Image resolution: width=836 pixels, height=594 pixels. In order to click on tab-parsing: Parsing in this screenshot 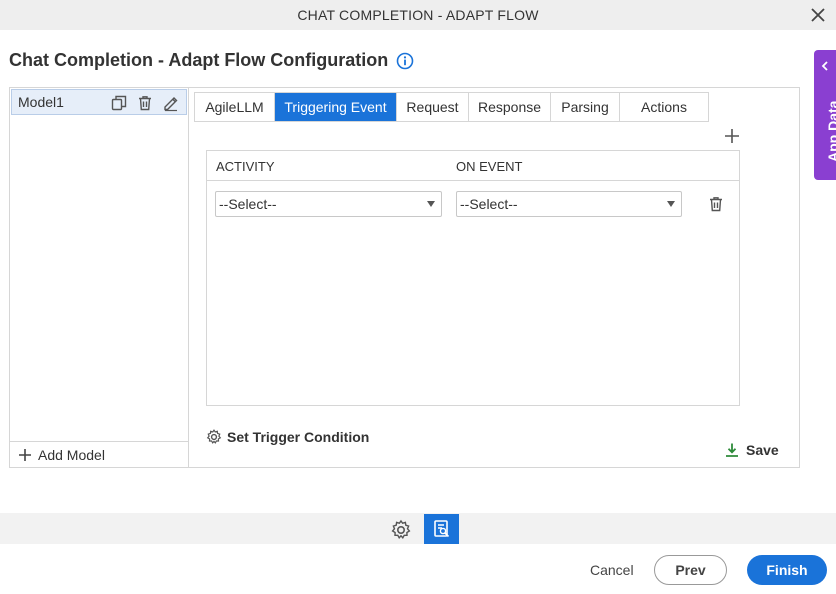, I will do `click(585, 107)`.